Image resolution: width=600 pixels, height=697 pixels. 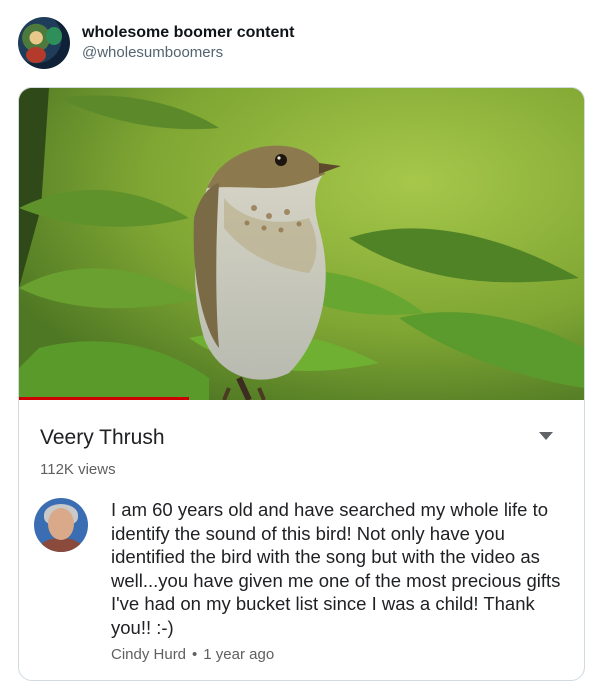 I want to click on profile-avatar, so click(x=44, y=43).